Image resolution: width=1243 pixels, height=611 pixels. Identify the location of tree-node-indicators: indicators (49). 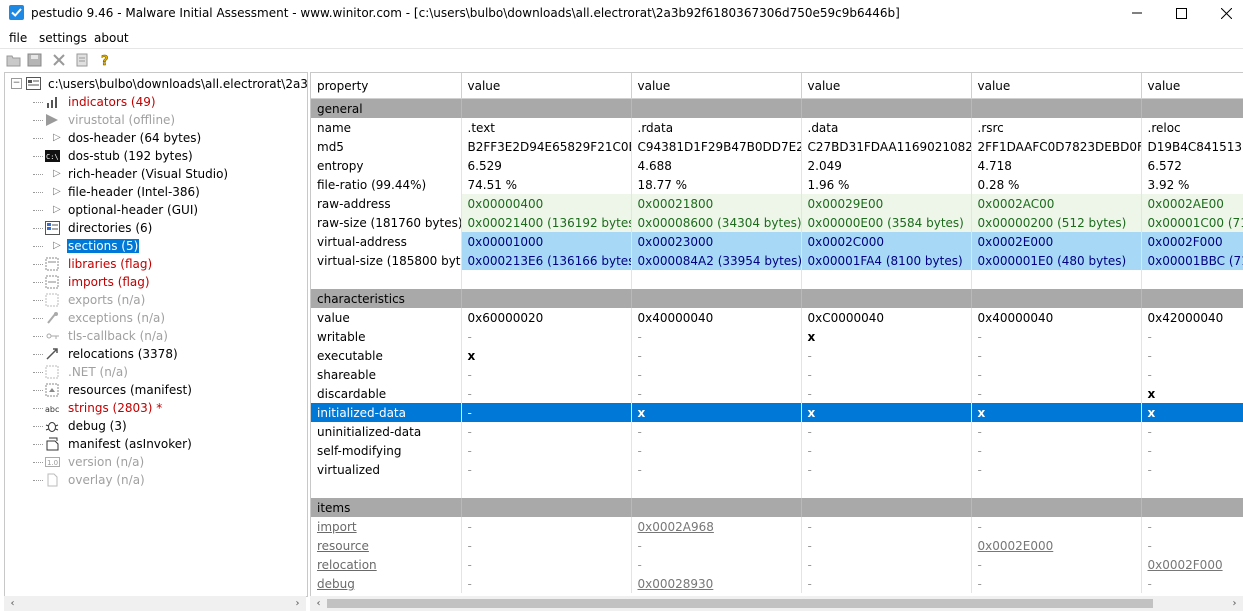
(155, 102).